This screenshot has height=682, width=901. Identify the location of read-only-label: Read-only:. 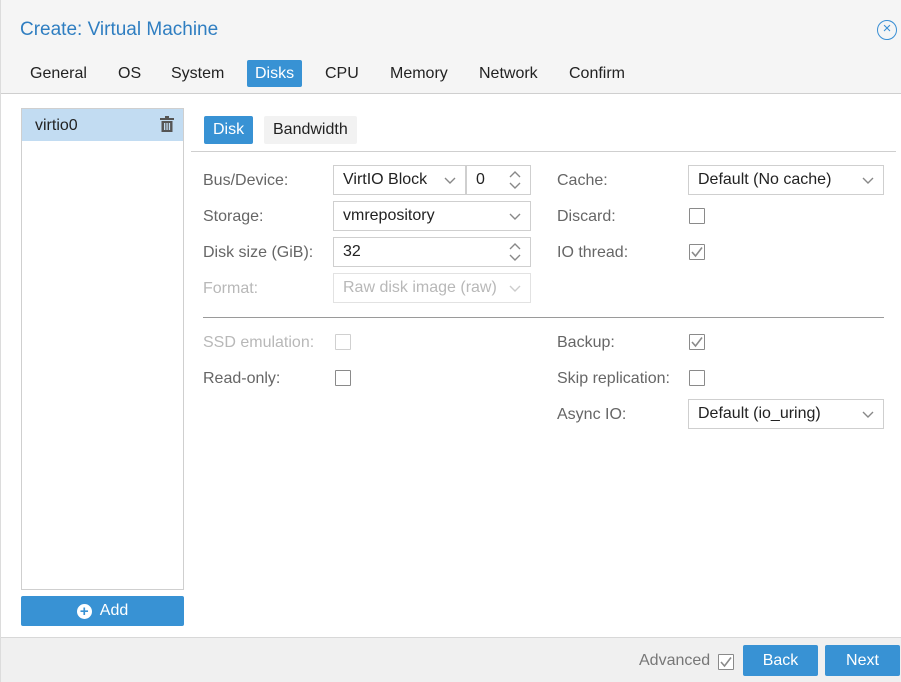
(242, 378).